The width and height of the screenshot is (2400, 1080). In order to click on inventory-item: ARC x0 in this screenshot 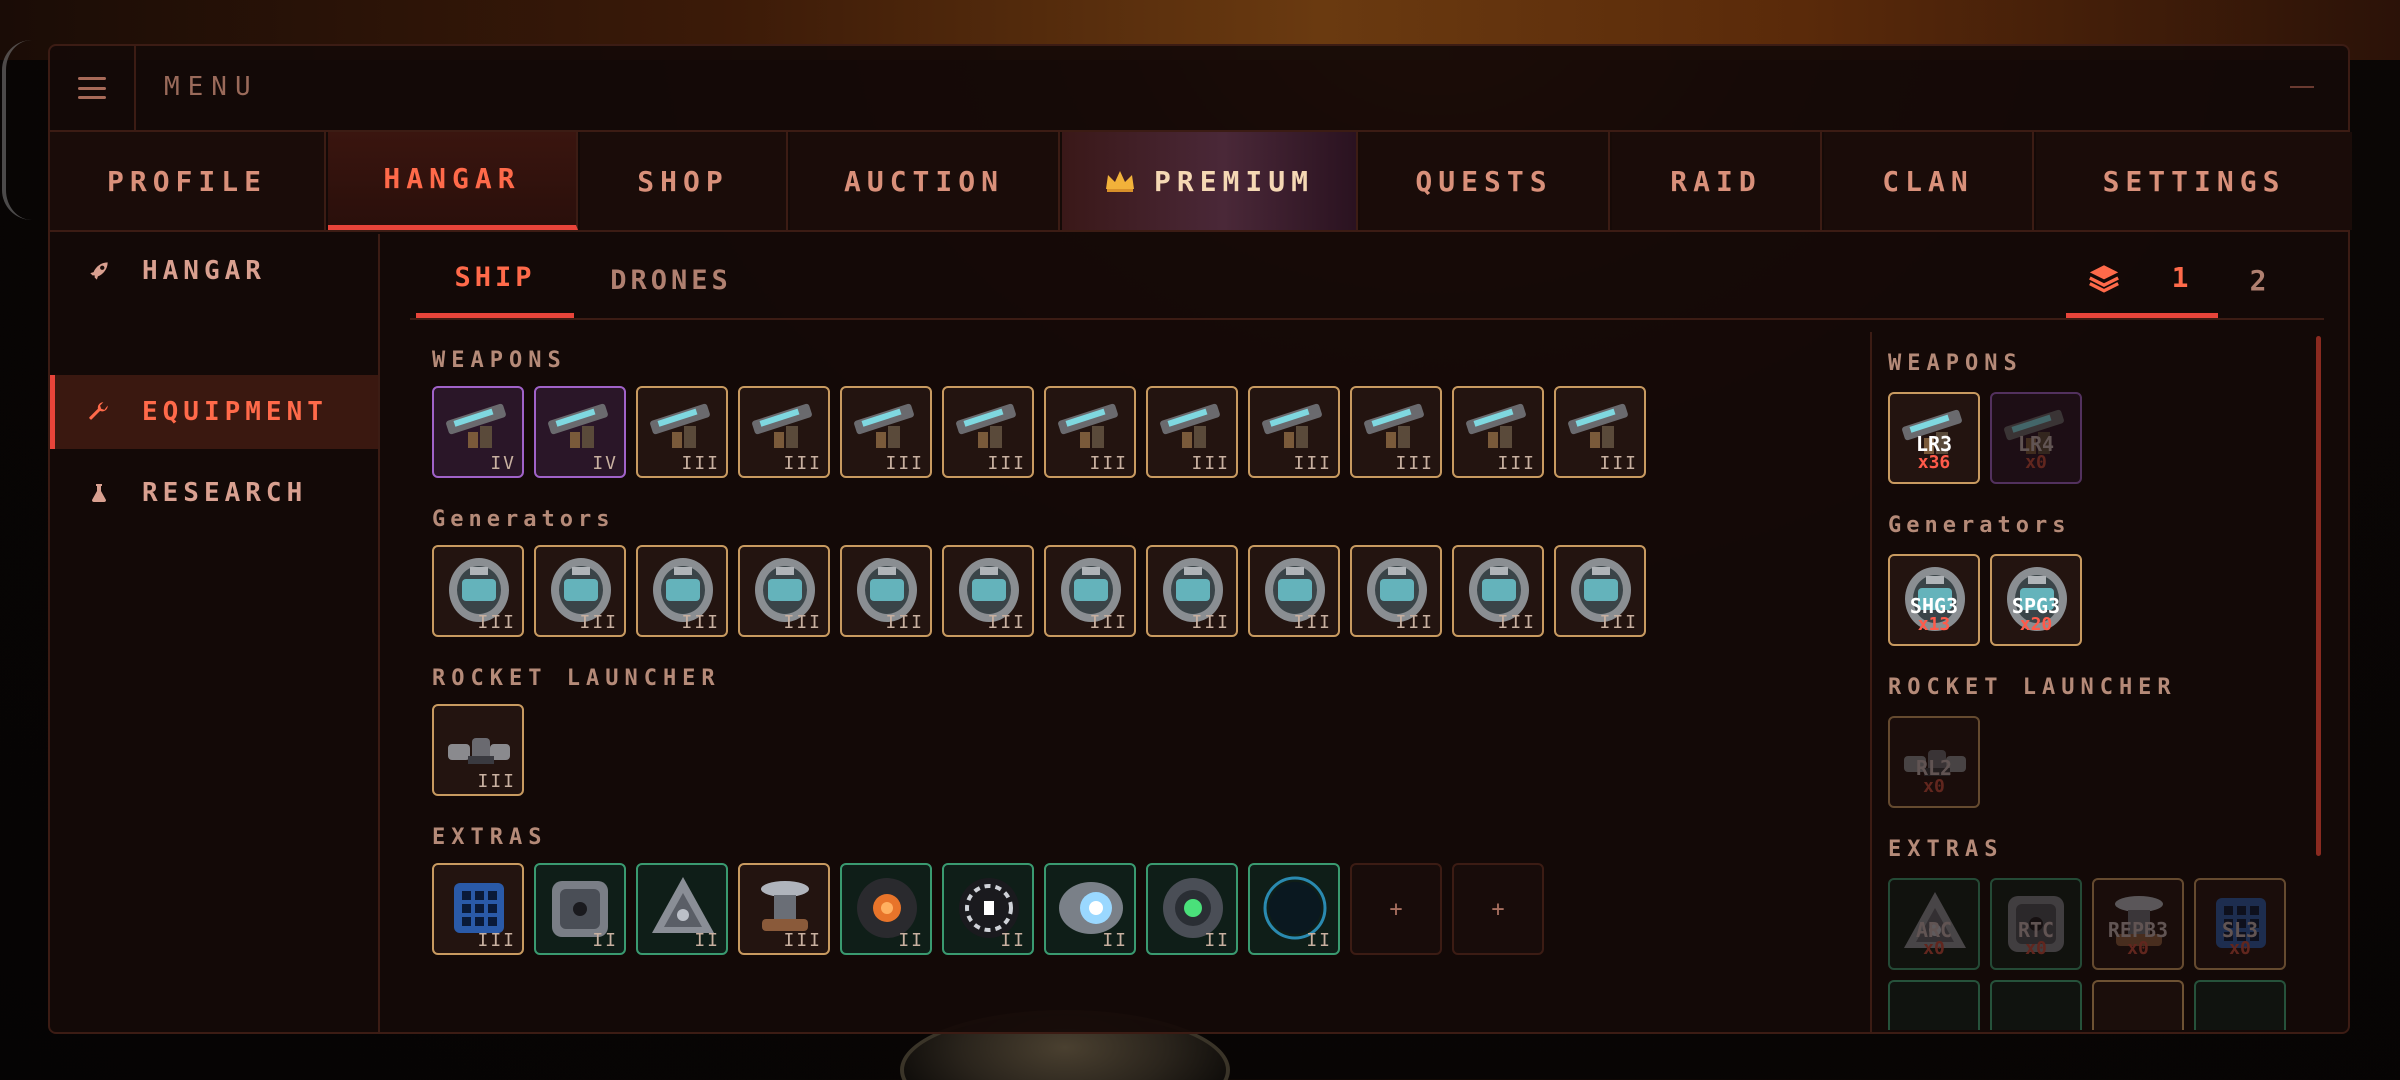, I will do `click(1934, 924)`.